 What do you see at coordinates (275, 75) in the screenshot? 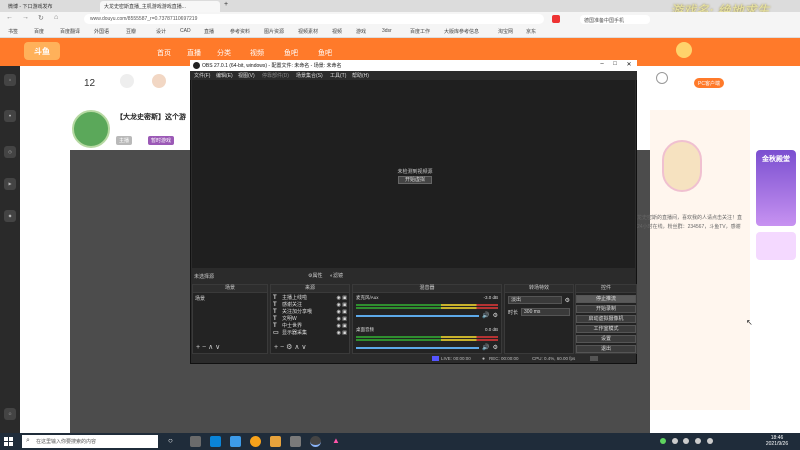
I see `menu-docks: 停靠部件(D)` at bounding box center [275, 75].